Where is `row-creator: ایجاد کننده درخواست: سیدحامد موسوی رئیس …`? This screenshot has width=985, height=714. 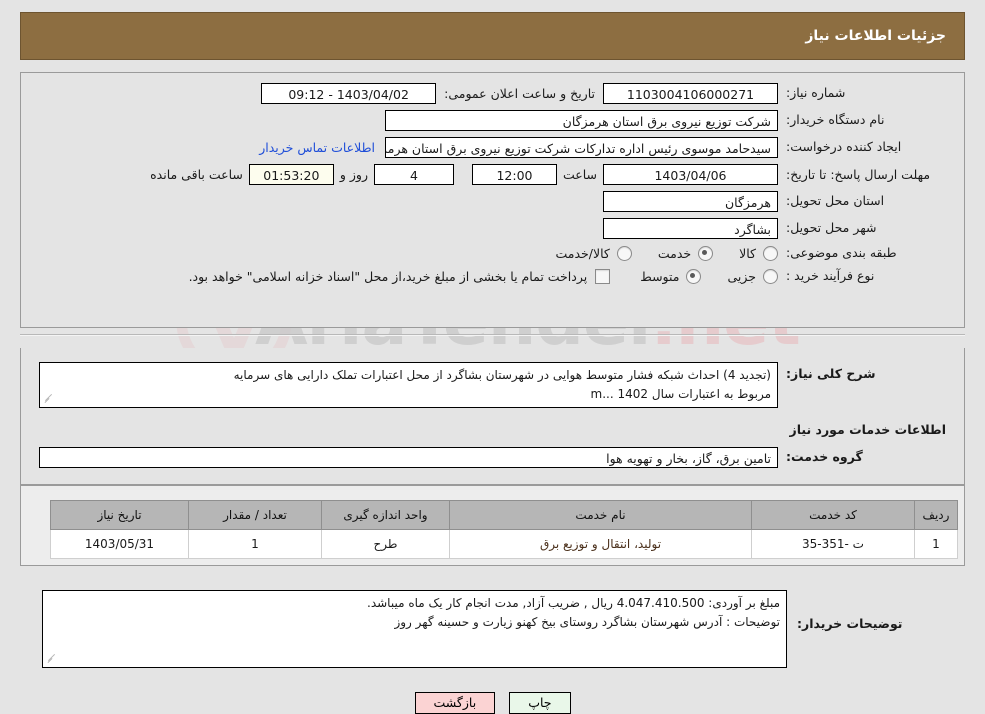 row-creator: ایجاد کننده درخواست: سیدحامد موسوی رئیس … is located at coordinates (492, 147).